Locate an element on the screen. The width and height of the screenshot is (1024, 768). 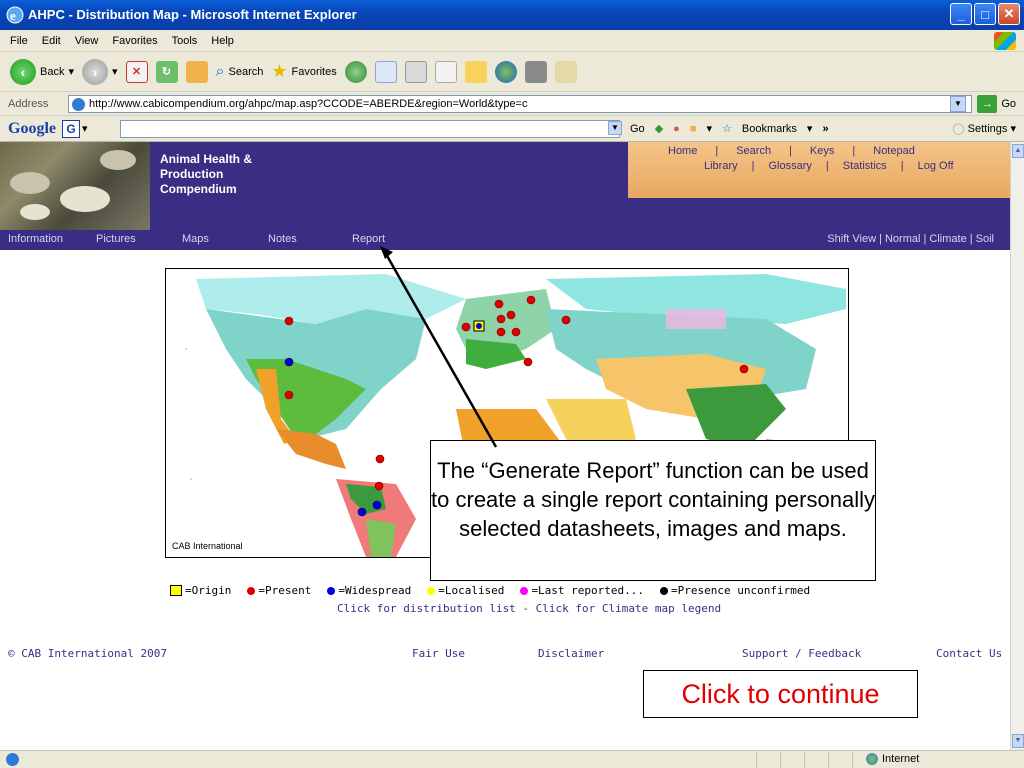
autofill-icon: ■ is located at coordinates (693, 129).